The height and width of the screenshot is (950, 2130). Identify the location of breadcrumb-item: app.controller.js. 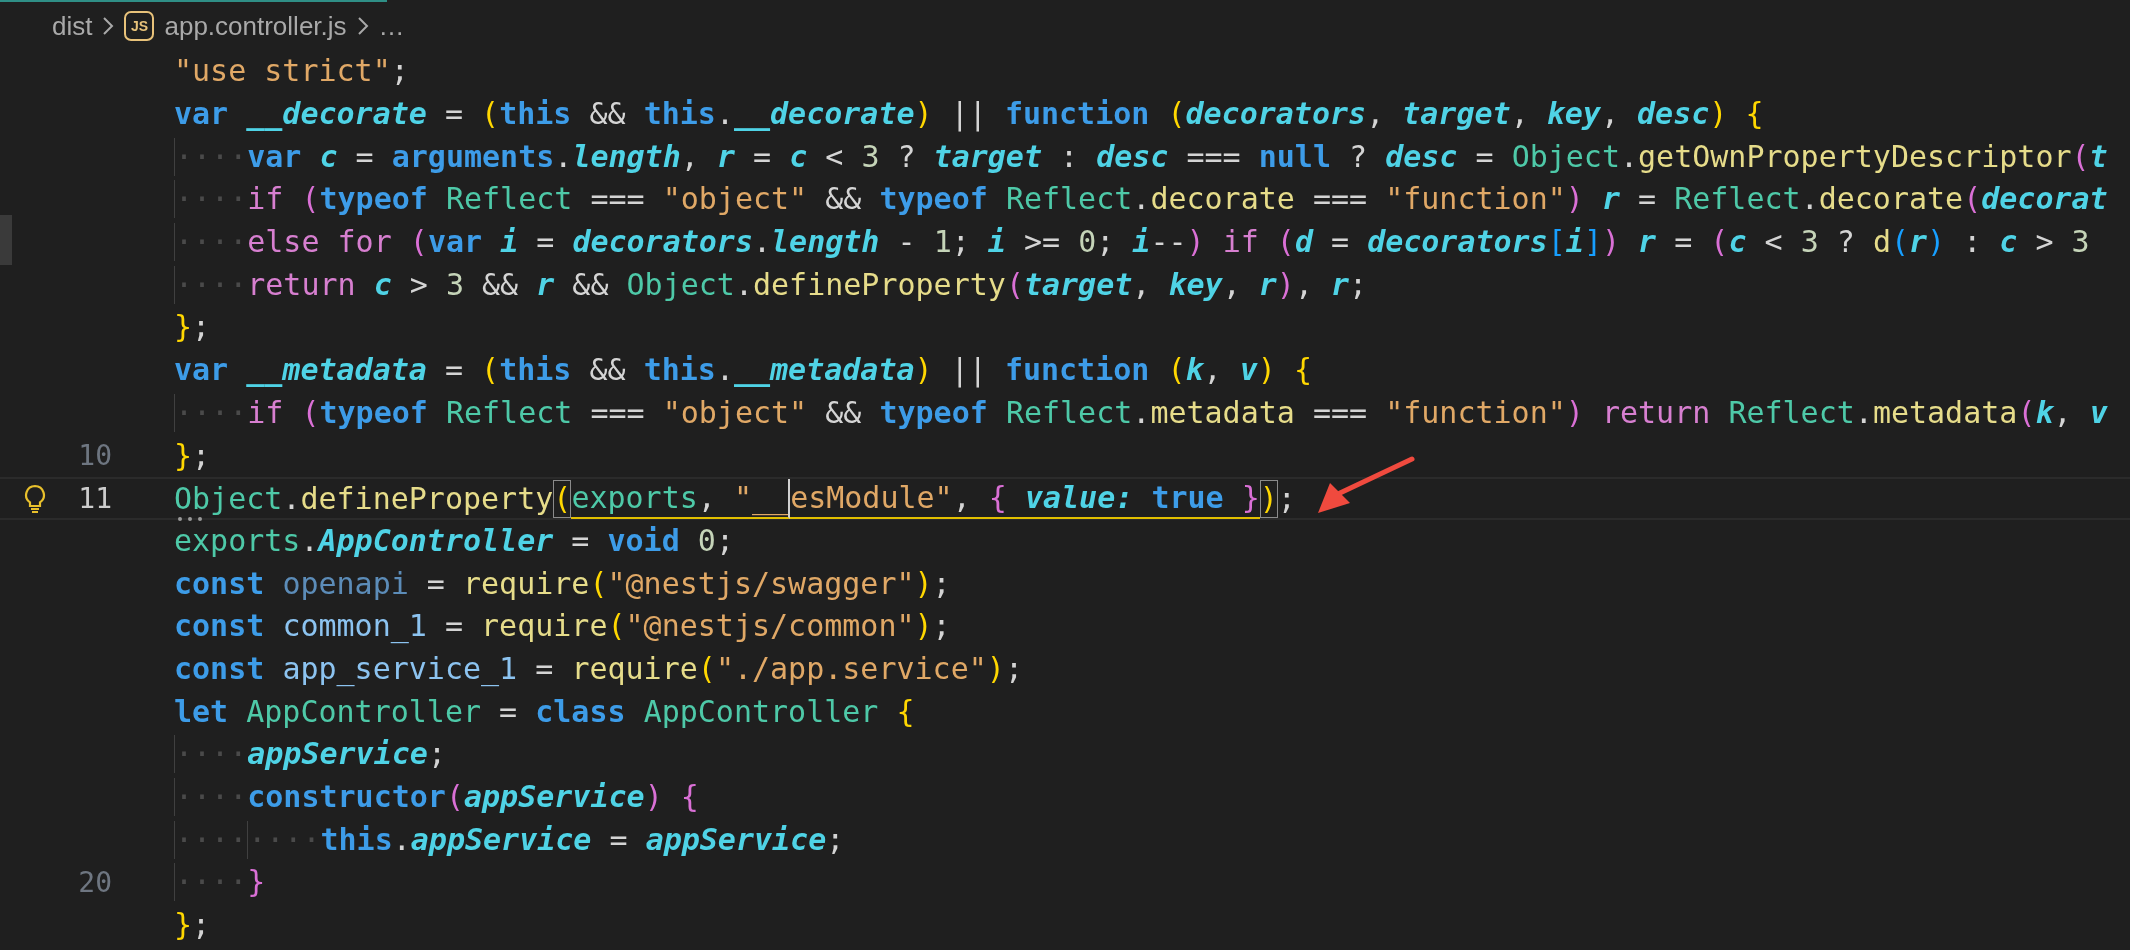
(255, 26).